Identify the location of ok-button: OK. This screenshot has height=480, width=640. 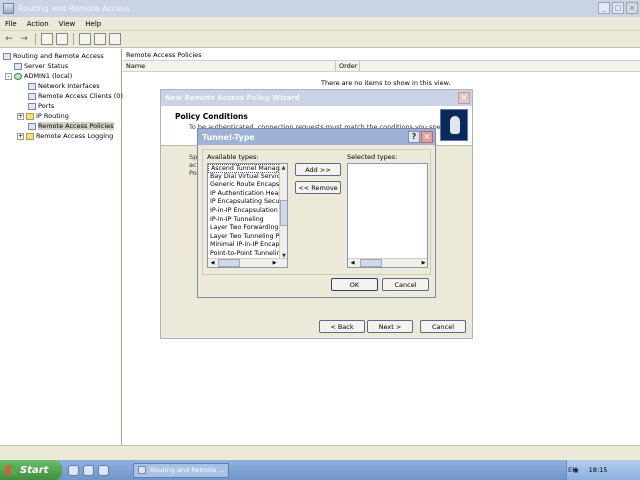
(354, 284).